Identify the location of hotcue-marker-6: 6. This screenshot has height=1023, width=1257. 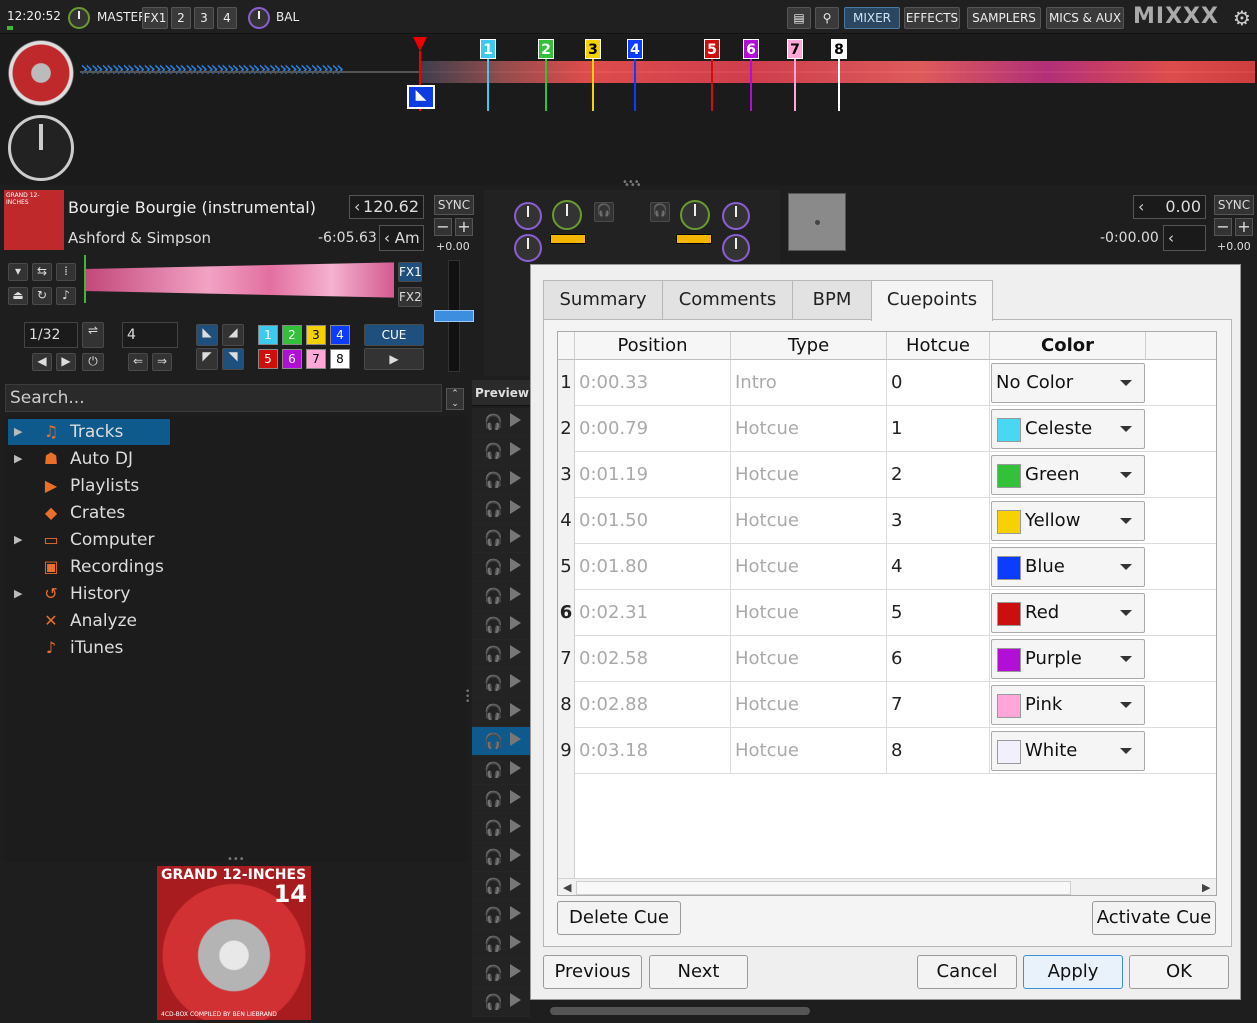
(751, 49).